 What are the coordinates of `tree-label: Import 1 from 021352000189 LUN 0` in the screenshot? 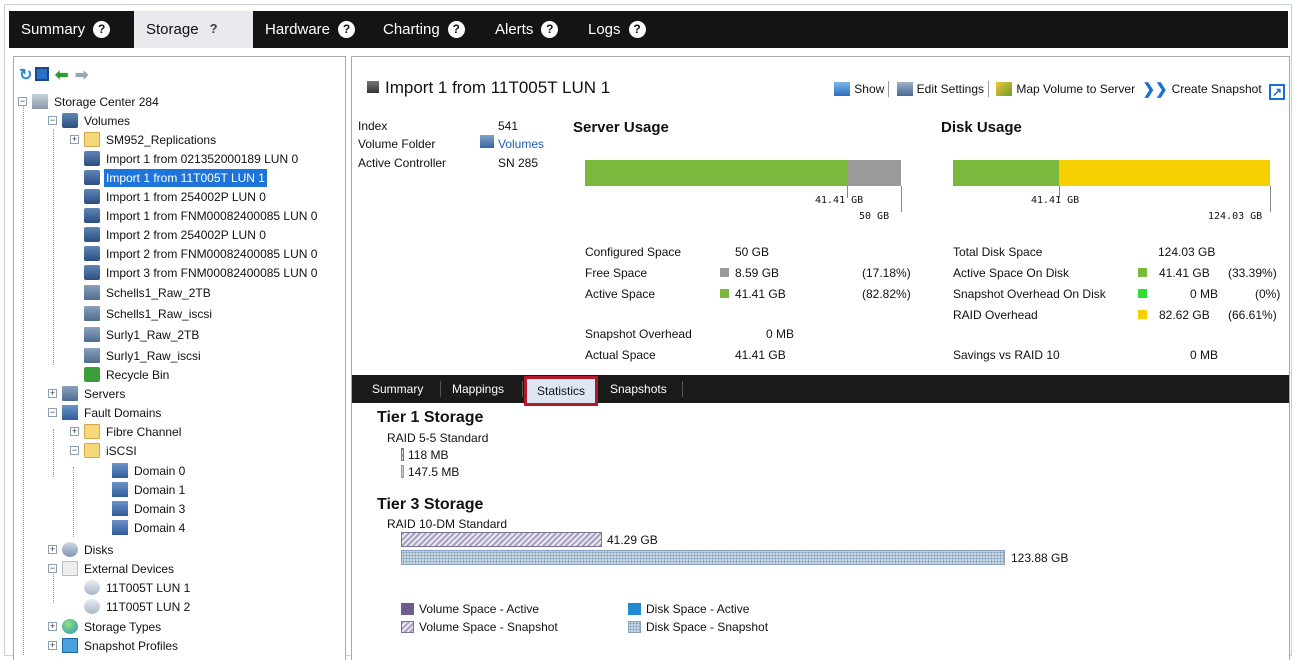 It's located at (202, 159).